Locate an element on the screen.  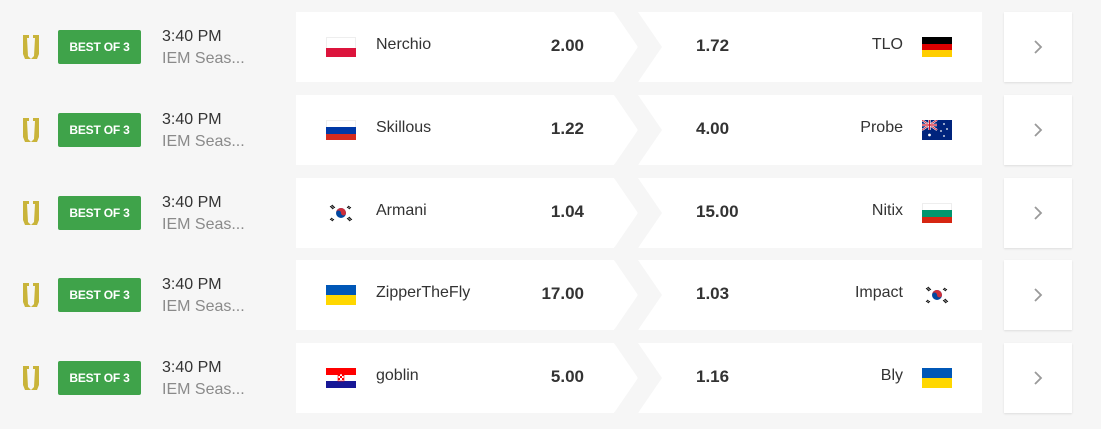
player2-odds-button: 4.00 Probe is located at coordinates (810, 130).